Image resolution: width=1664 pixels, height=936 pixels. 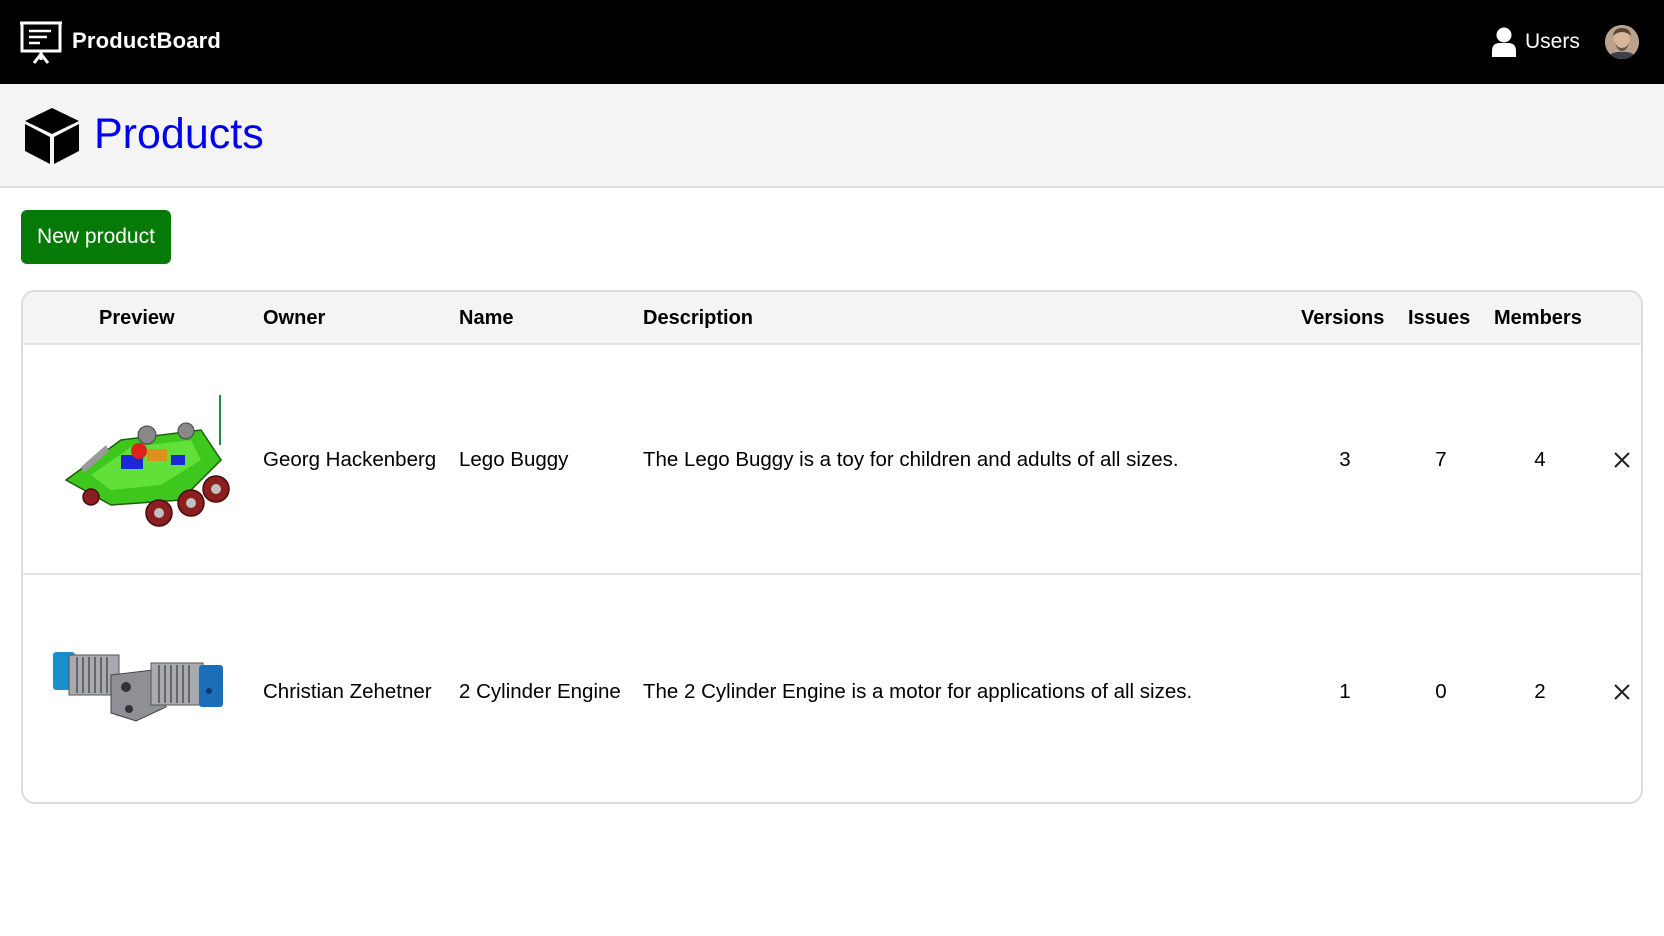 I want to click on avatar-image, so click(x=1622, y=42).